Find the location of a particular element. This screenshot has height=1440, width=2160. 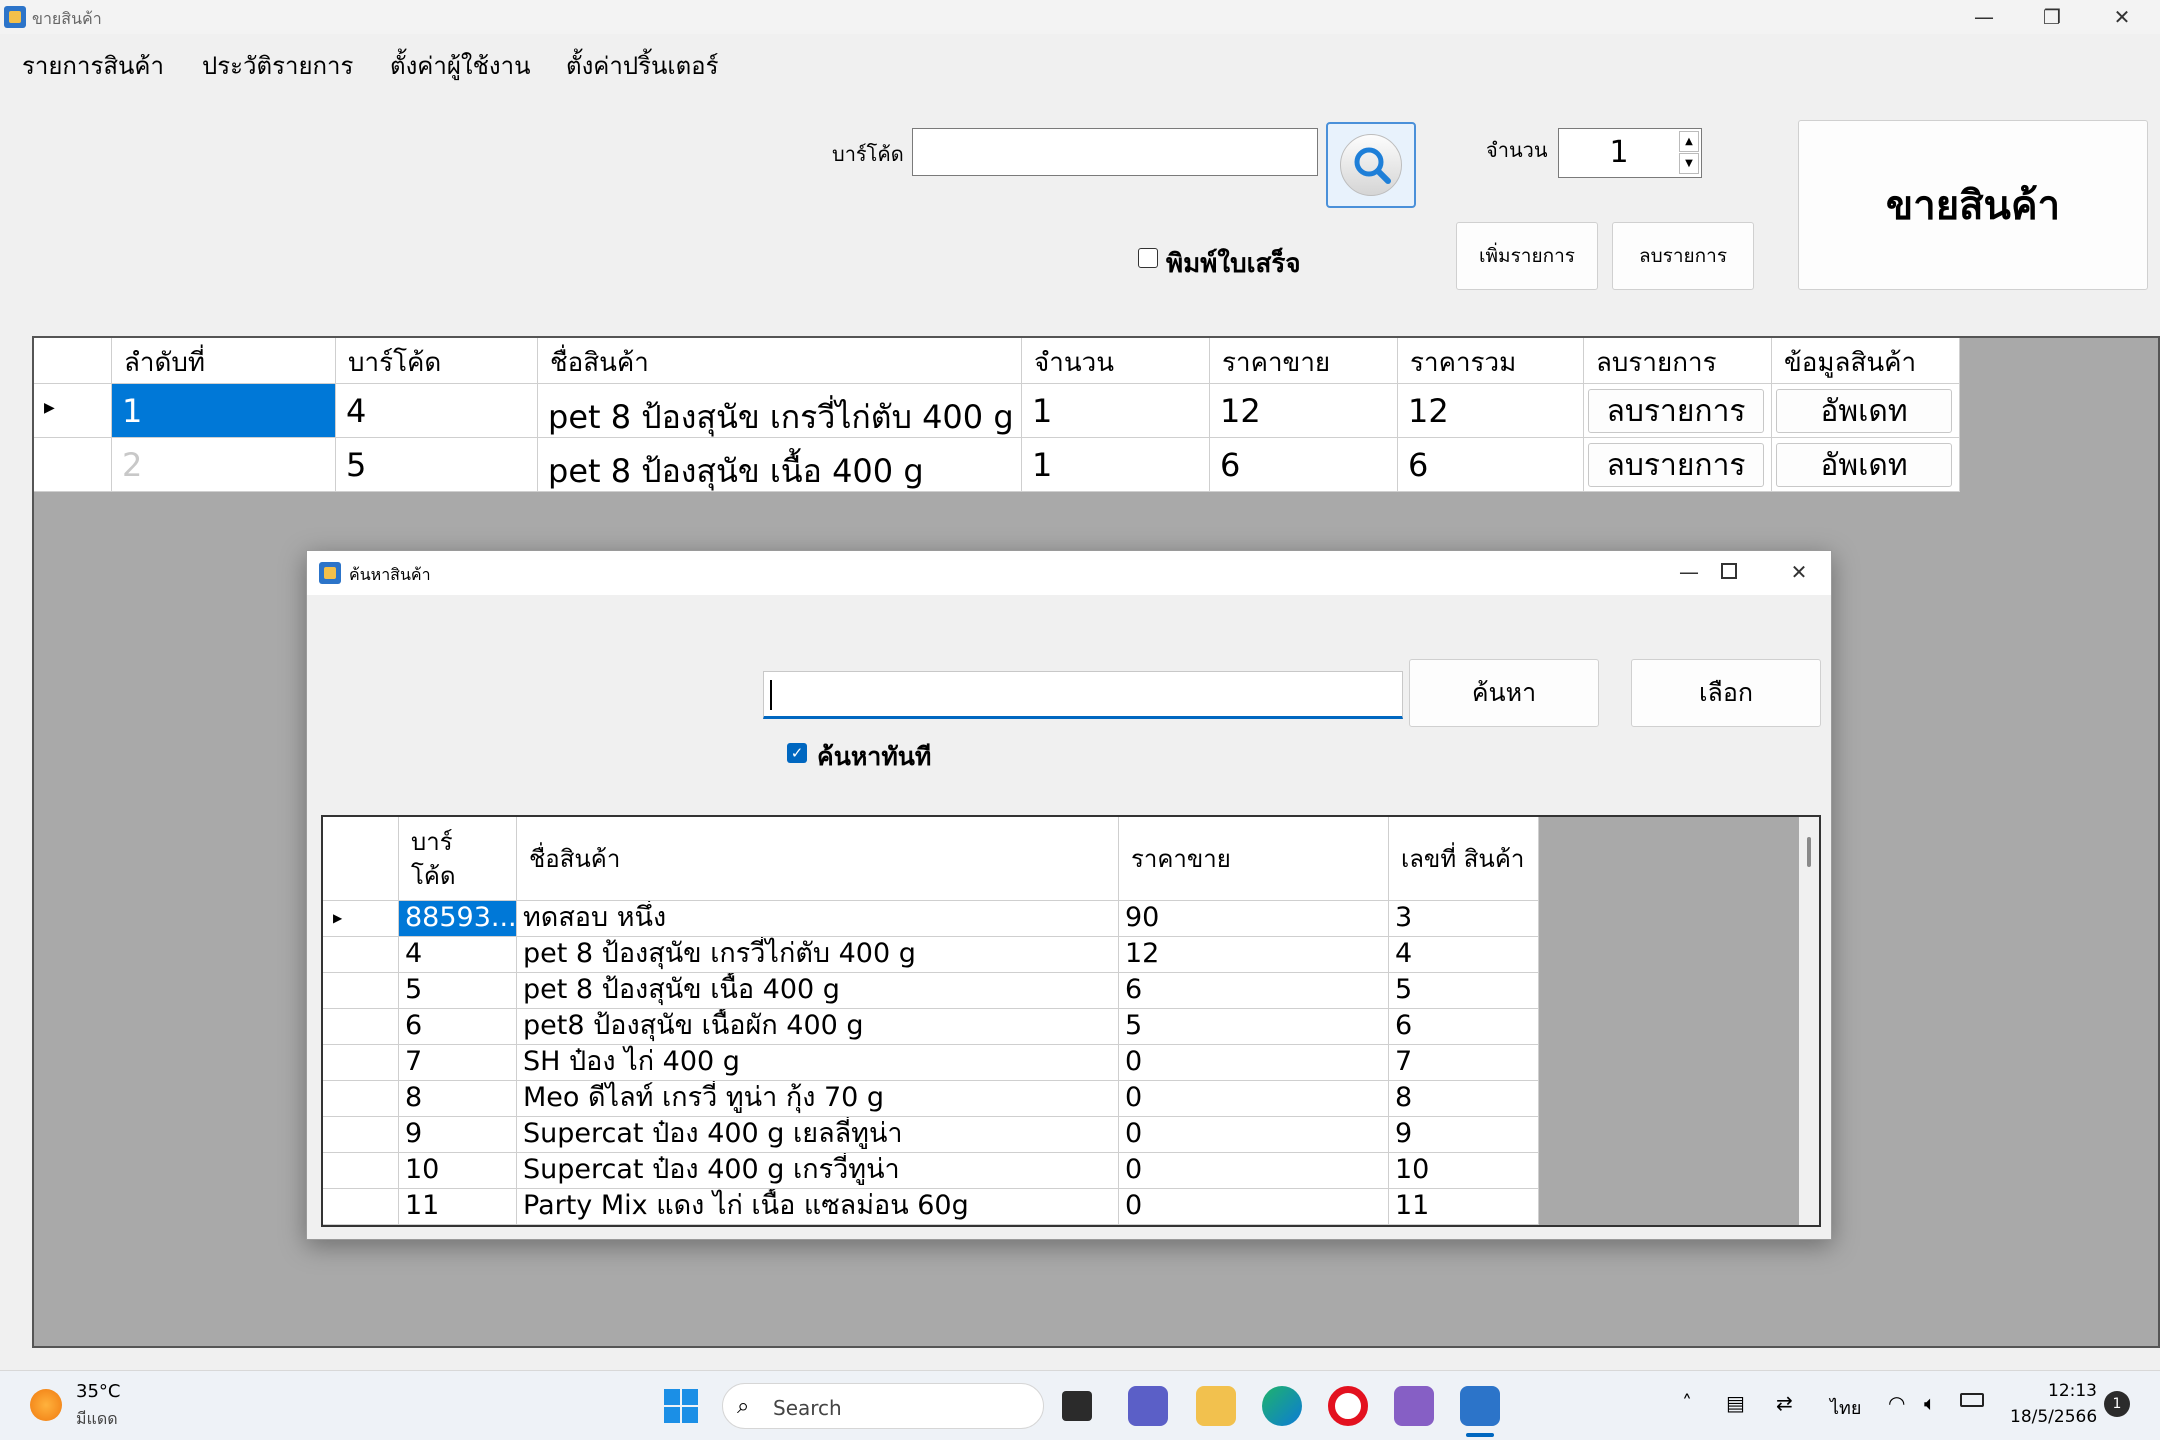

dialog-search-input is located at coordinates (1083, 695).